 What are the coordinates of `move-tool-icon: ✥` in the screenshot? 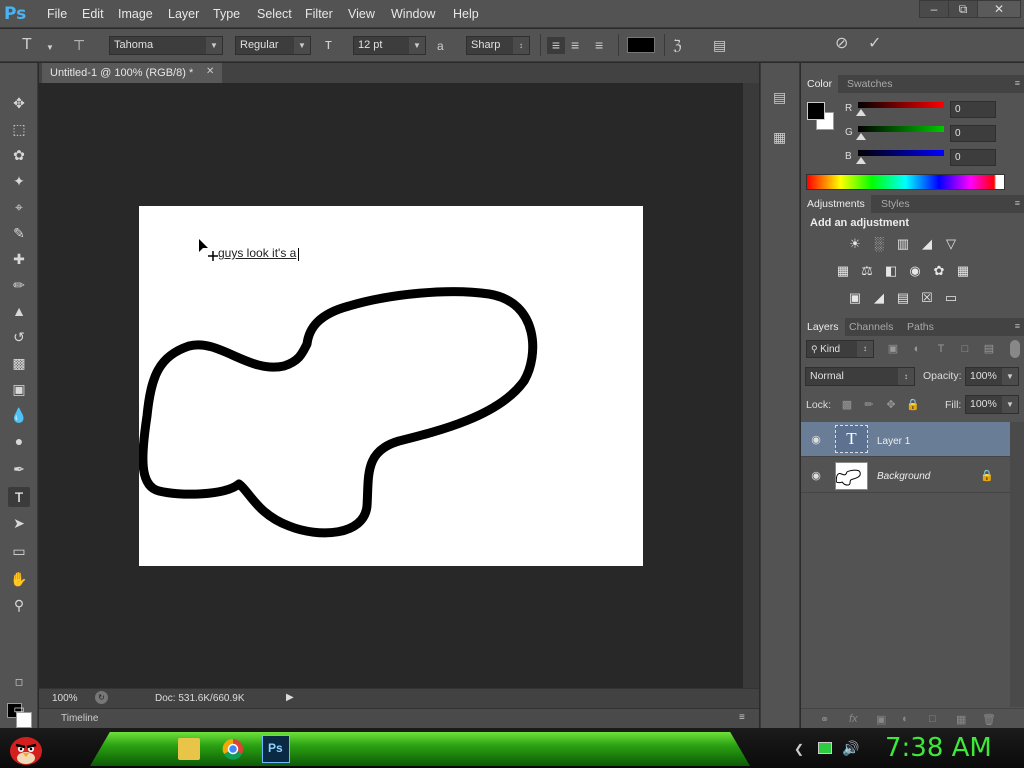 It's located at (19, 103).